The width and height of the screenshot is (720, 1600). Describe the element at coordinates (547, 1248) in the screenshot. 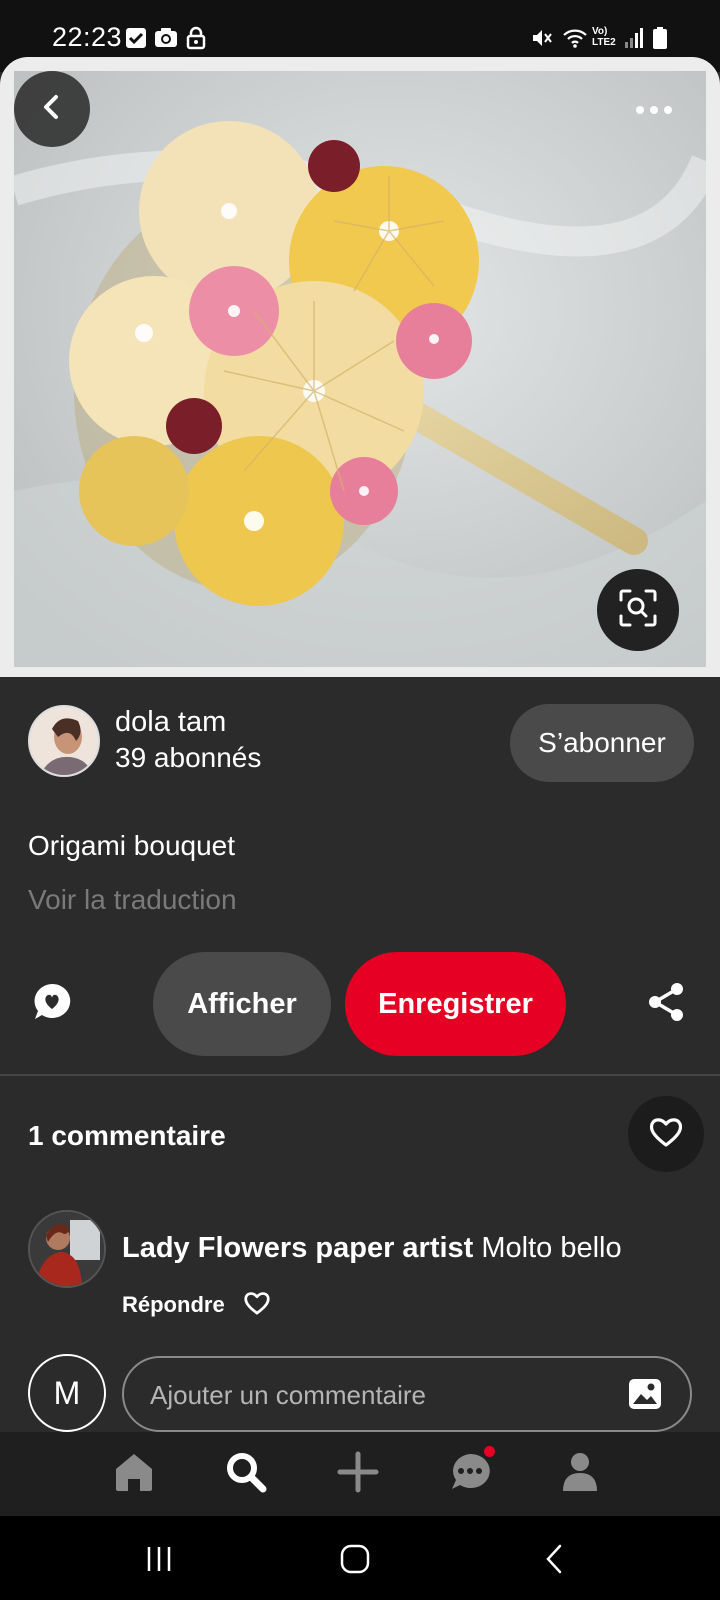

I see `comment-text: Molto bello` at that location.